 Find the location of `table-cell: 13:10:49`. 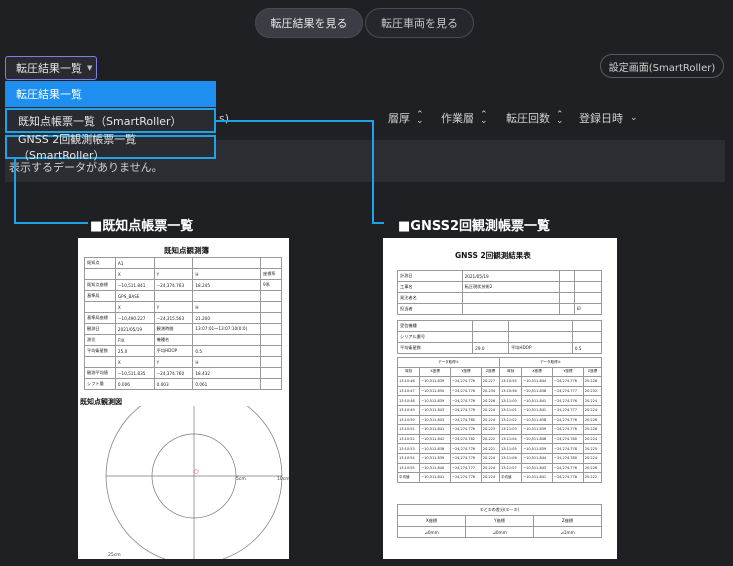

table-cell: 13:10:49 is located at coordinates (408, 410).